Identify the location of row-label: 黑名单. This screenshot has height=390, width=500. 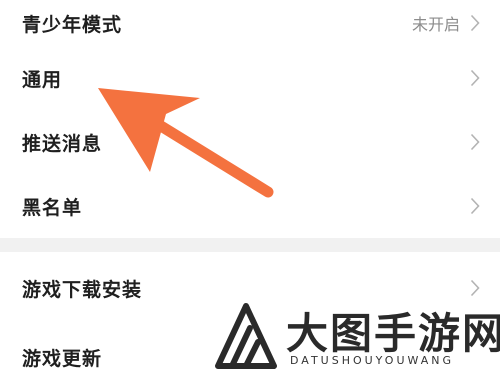
(52, 207).